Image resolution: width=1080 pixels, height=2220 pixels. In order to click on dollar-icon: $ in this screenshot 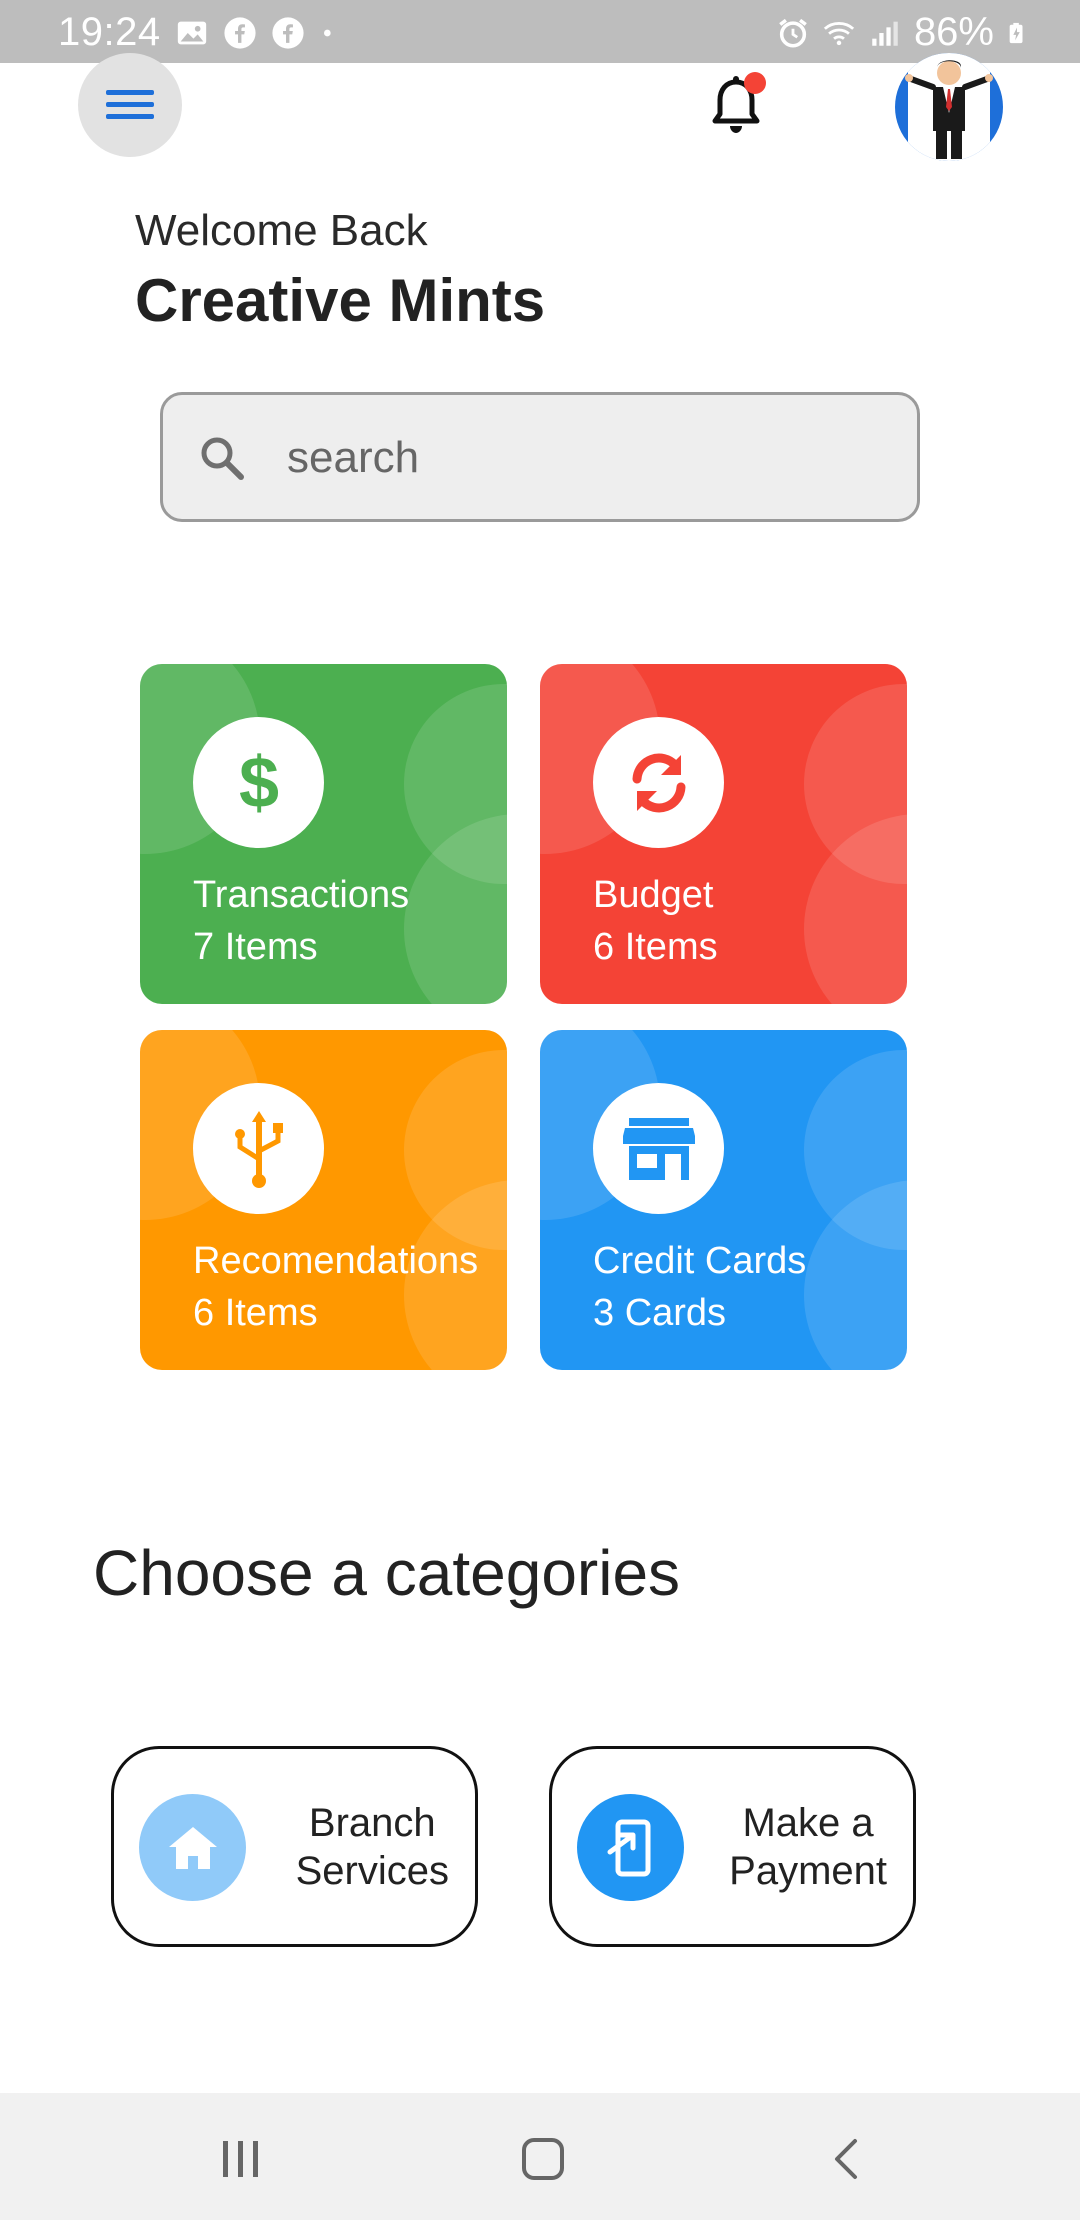, I will do `click(258, 783)`.